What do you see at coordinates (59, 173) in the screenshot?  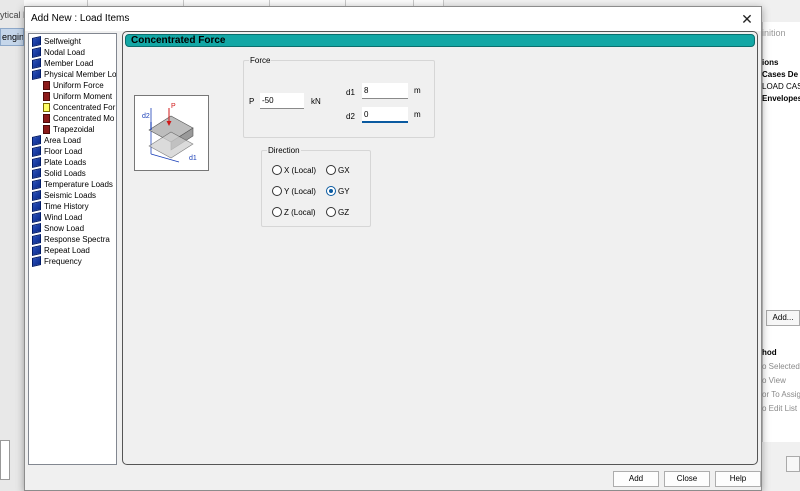 I see `tree-item-solid-loads: Solid Loads` at bounding box center [59, 173].